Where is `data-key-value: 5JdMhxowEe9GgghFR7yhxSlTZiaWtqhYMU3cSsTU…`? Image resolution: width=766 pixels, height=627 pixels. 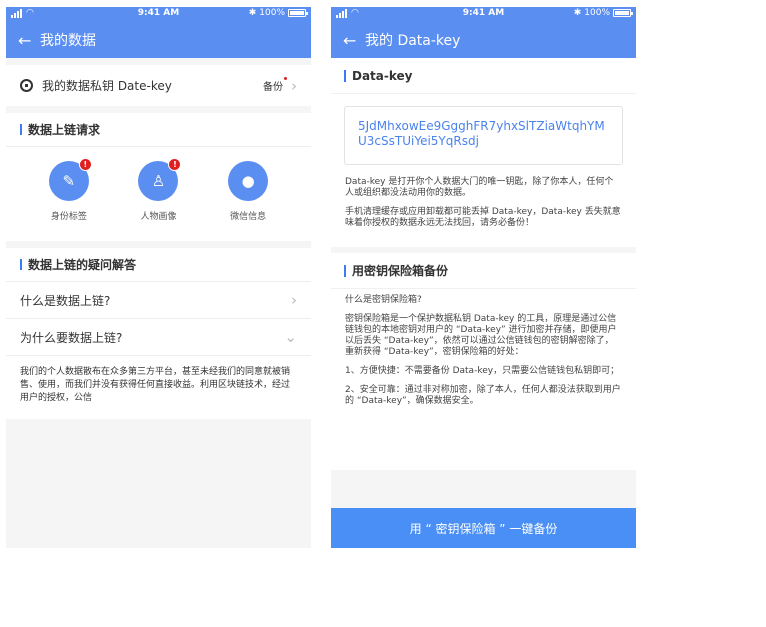 data-key-value: 5JdMhxowEe9GgghFR7yhxSlTZiaWtqhYMU3cSsTU… is located at coordinates (483, 135).